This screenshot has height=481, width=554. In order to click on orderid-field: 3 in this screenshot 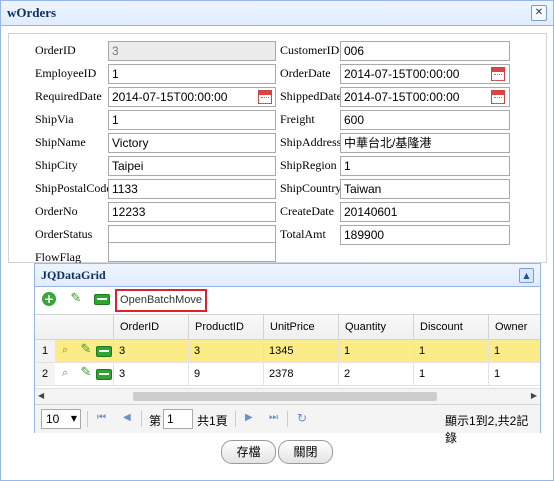, I will do `click(192, 51)`.